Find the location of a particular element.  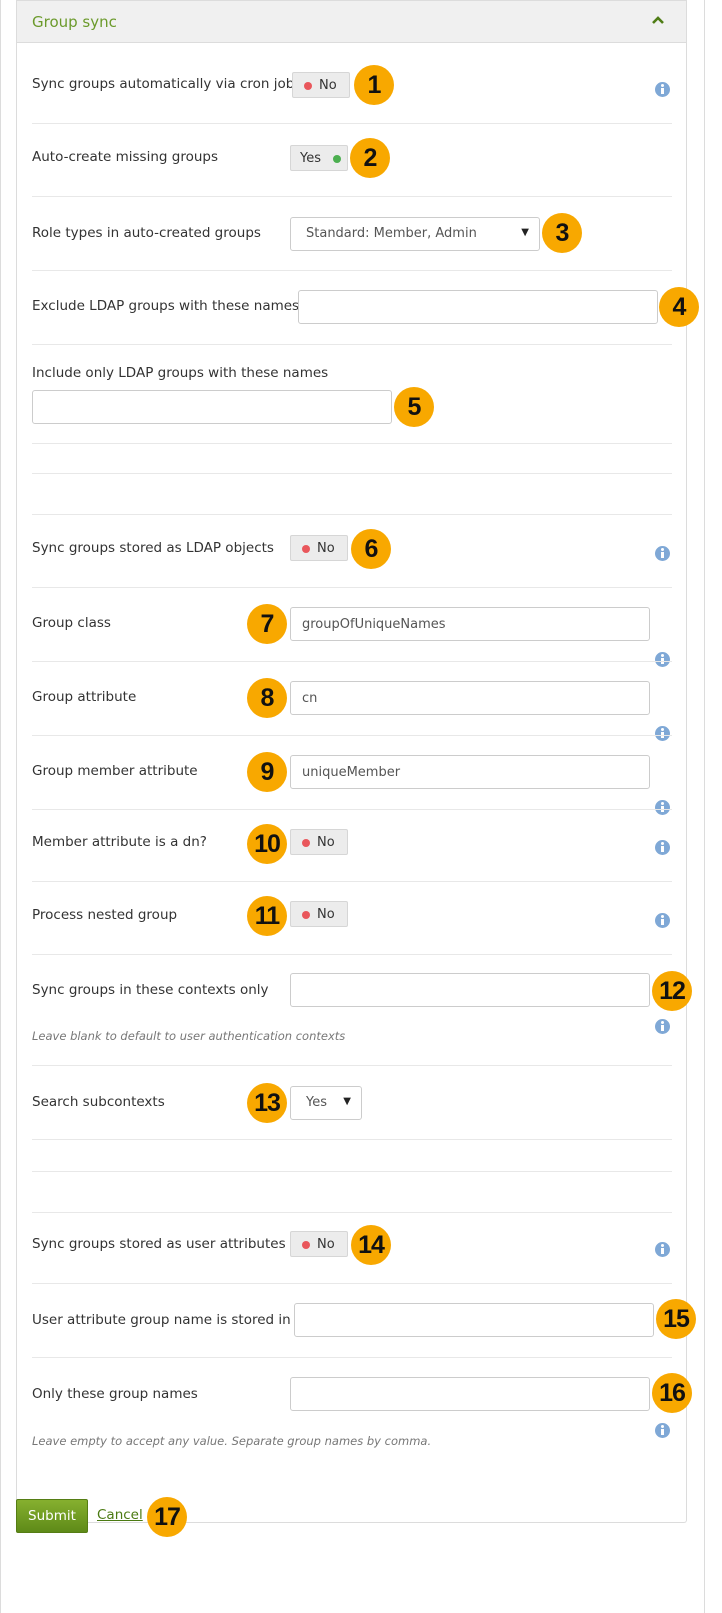

callout-badge: 1 is located at coordinates (374, 85).